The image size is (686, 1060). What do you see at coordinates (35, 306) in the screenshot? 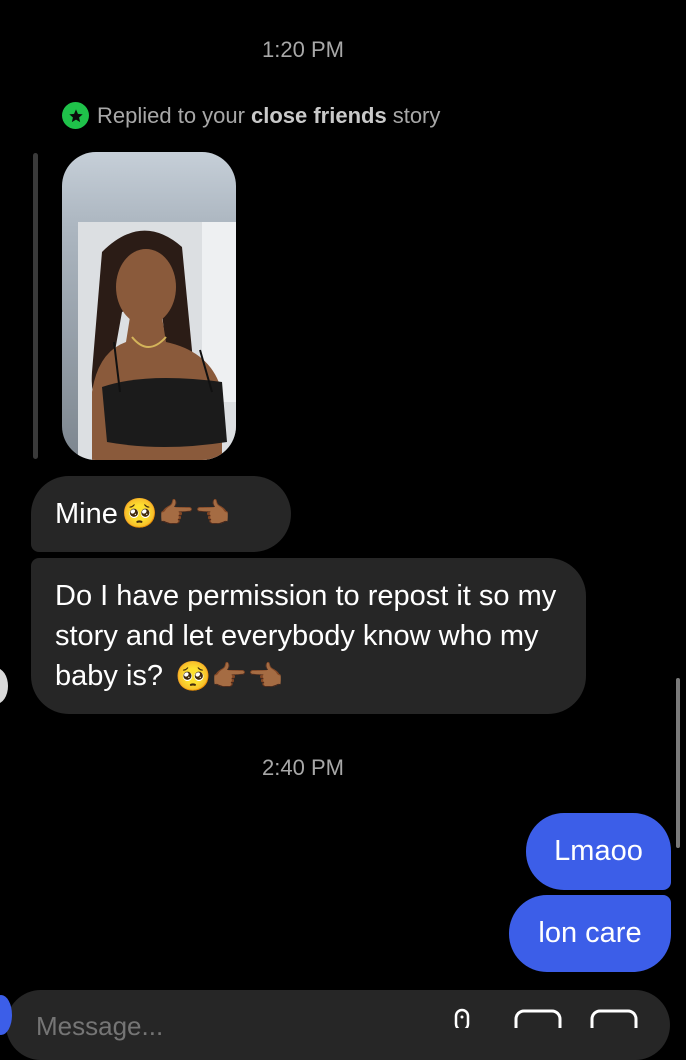
I see `reply-quote-line` at bounding box center [35, 306].